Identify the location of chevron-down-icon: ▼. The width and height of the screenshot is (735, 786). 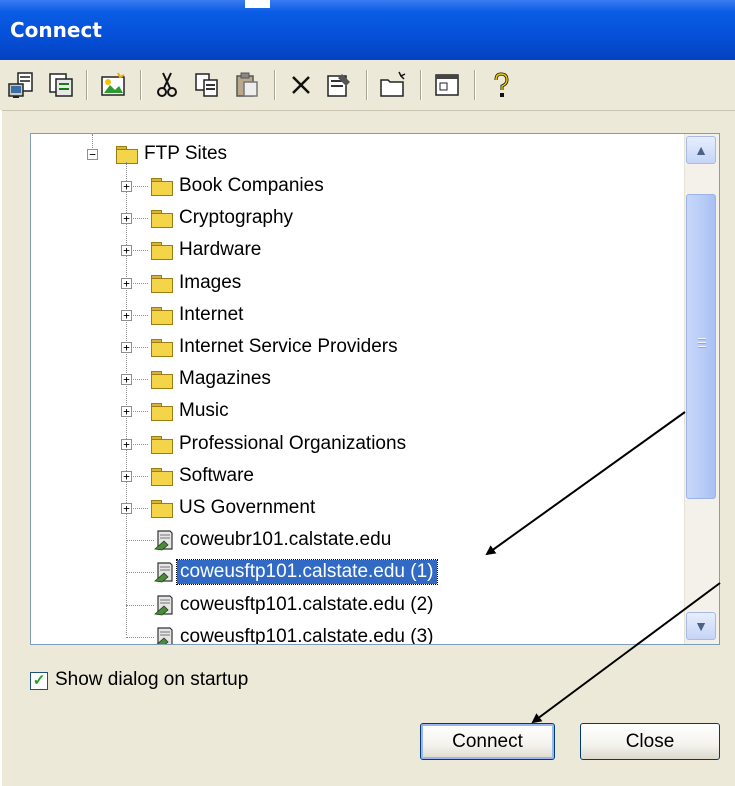
(701, 626).